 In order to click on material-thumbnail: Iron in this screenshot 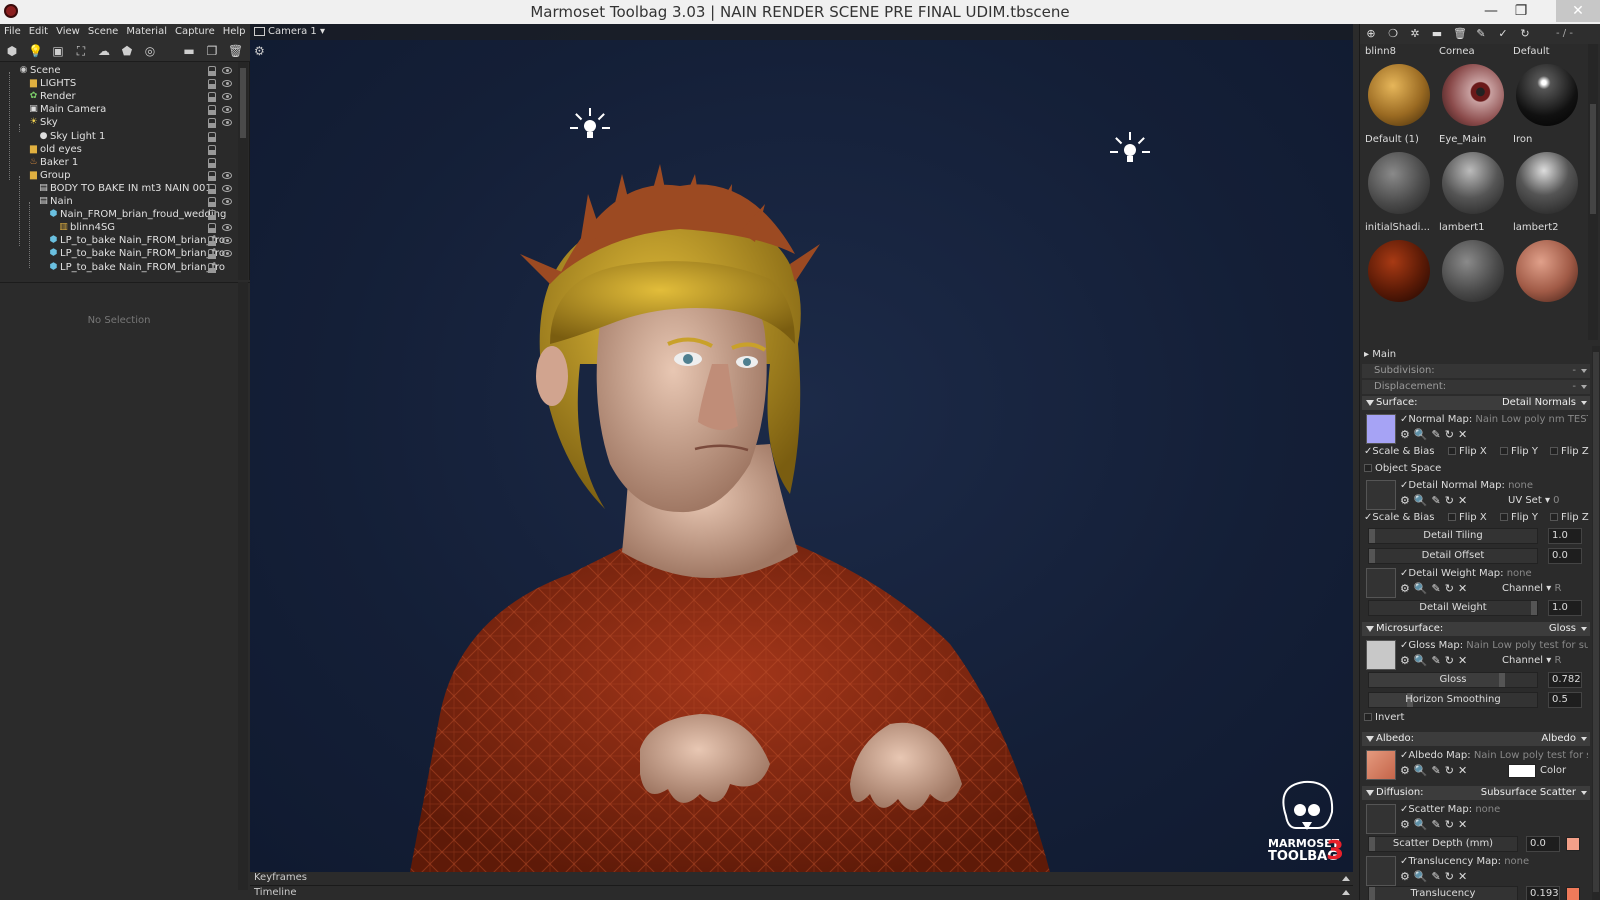, I will do `click(1546, 178)`.